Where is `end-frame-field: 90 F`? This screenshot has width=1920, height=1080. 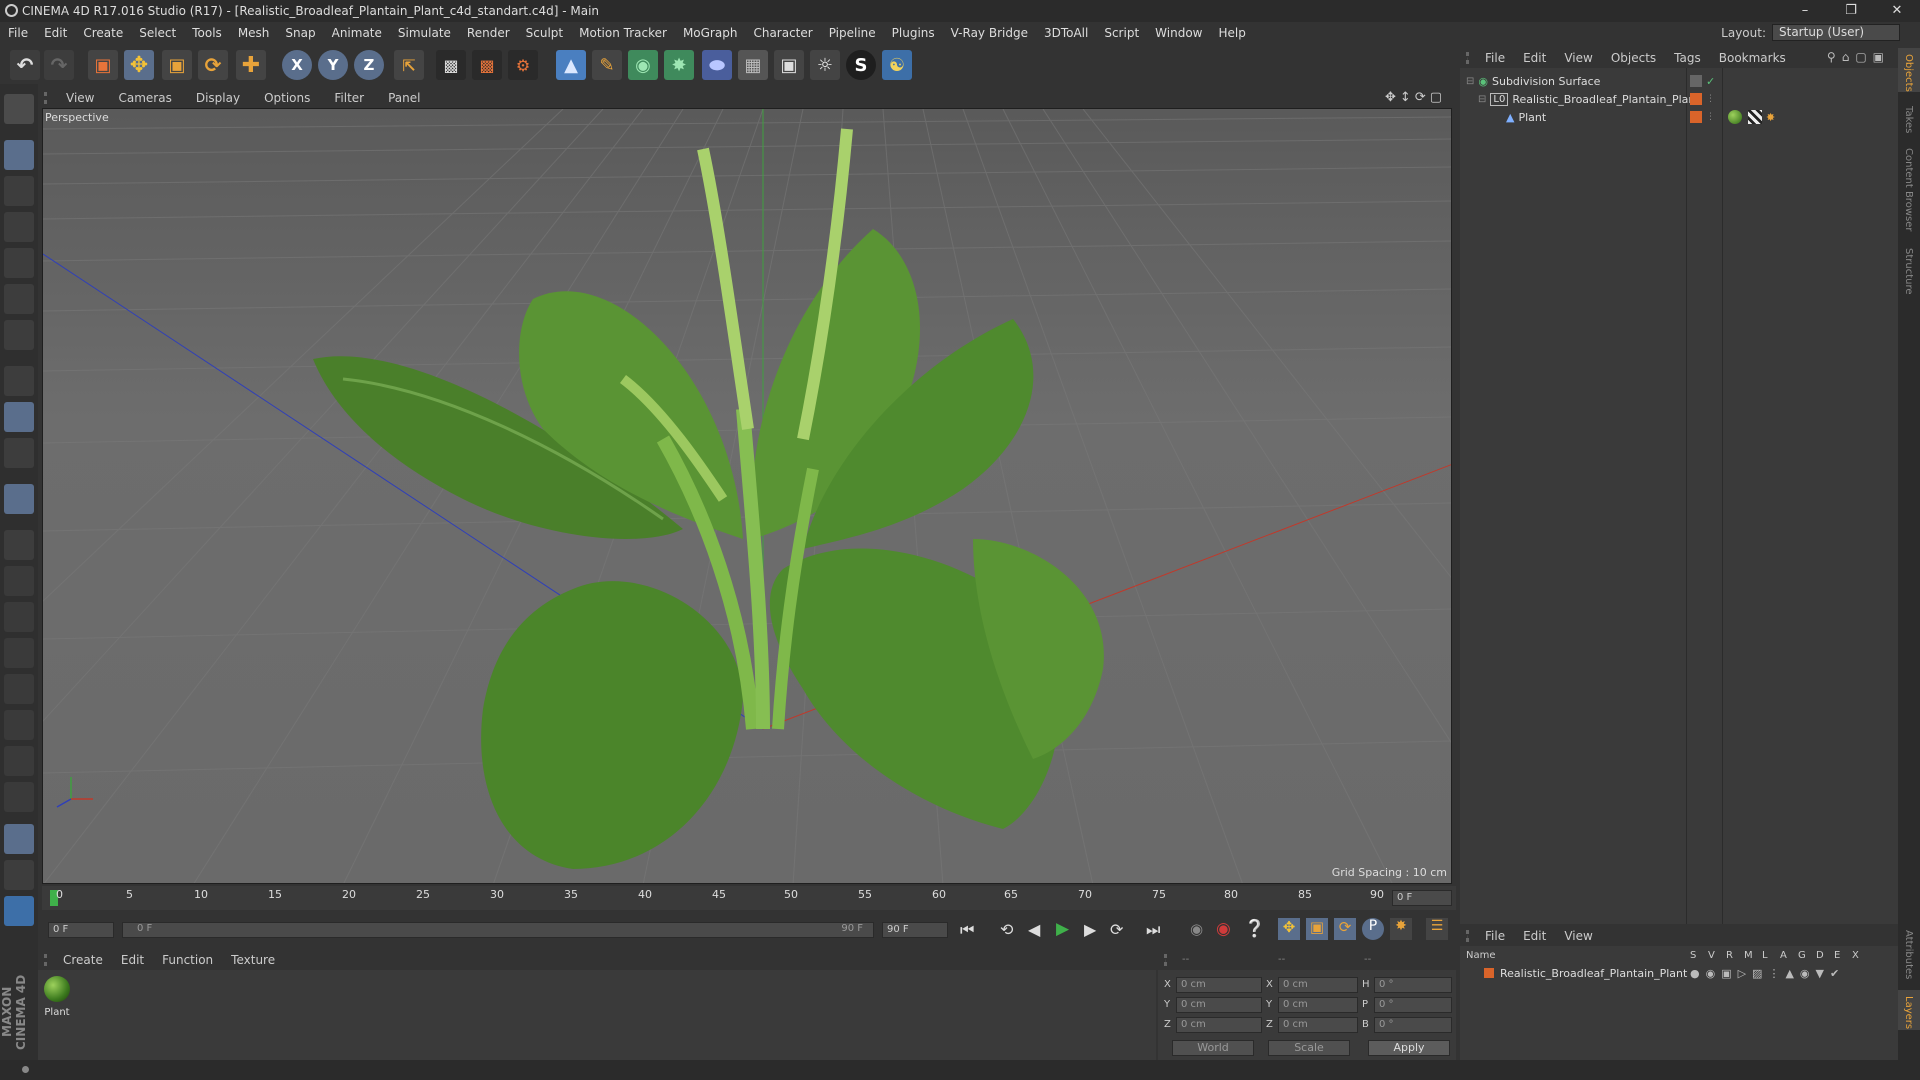
end-frame-field: 90 F is located at coordinates (915, 930).